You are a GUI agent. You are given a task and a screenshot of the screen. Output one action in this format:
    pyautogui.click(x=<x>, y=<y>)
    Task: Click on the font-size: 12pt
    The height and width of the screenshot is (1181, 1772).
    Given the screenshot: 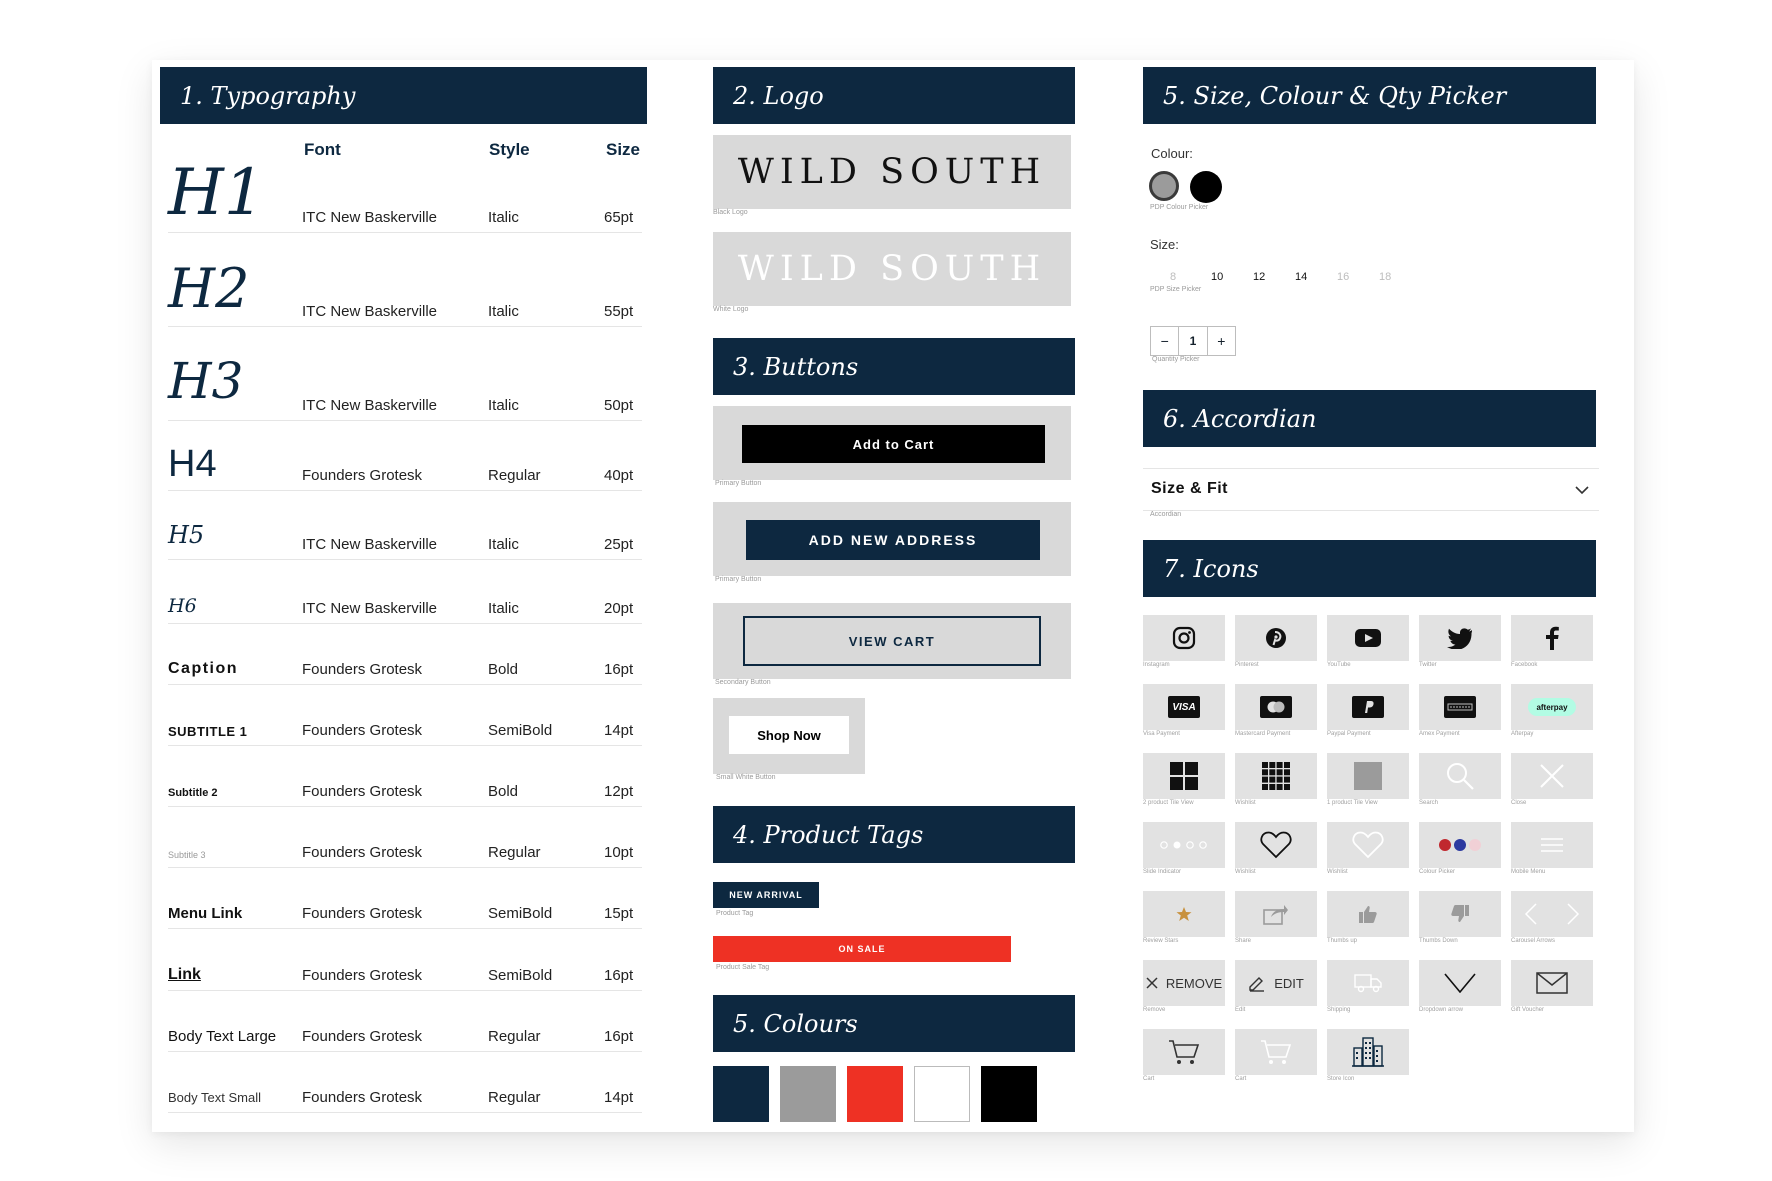 What is the action you would take?
    pyautogui.click(x=619, y=791)
    